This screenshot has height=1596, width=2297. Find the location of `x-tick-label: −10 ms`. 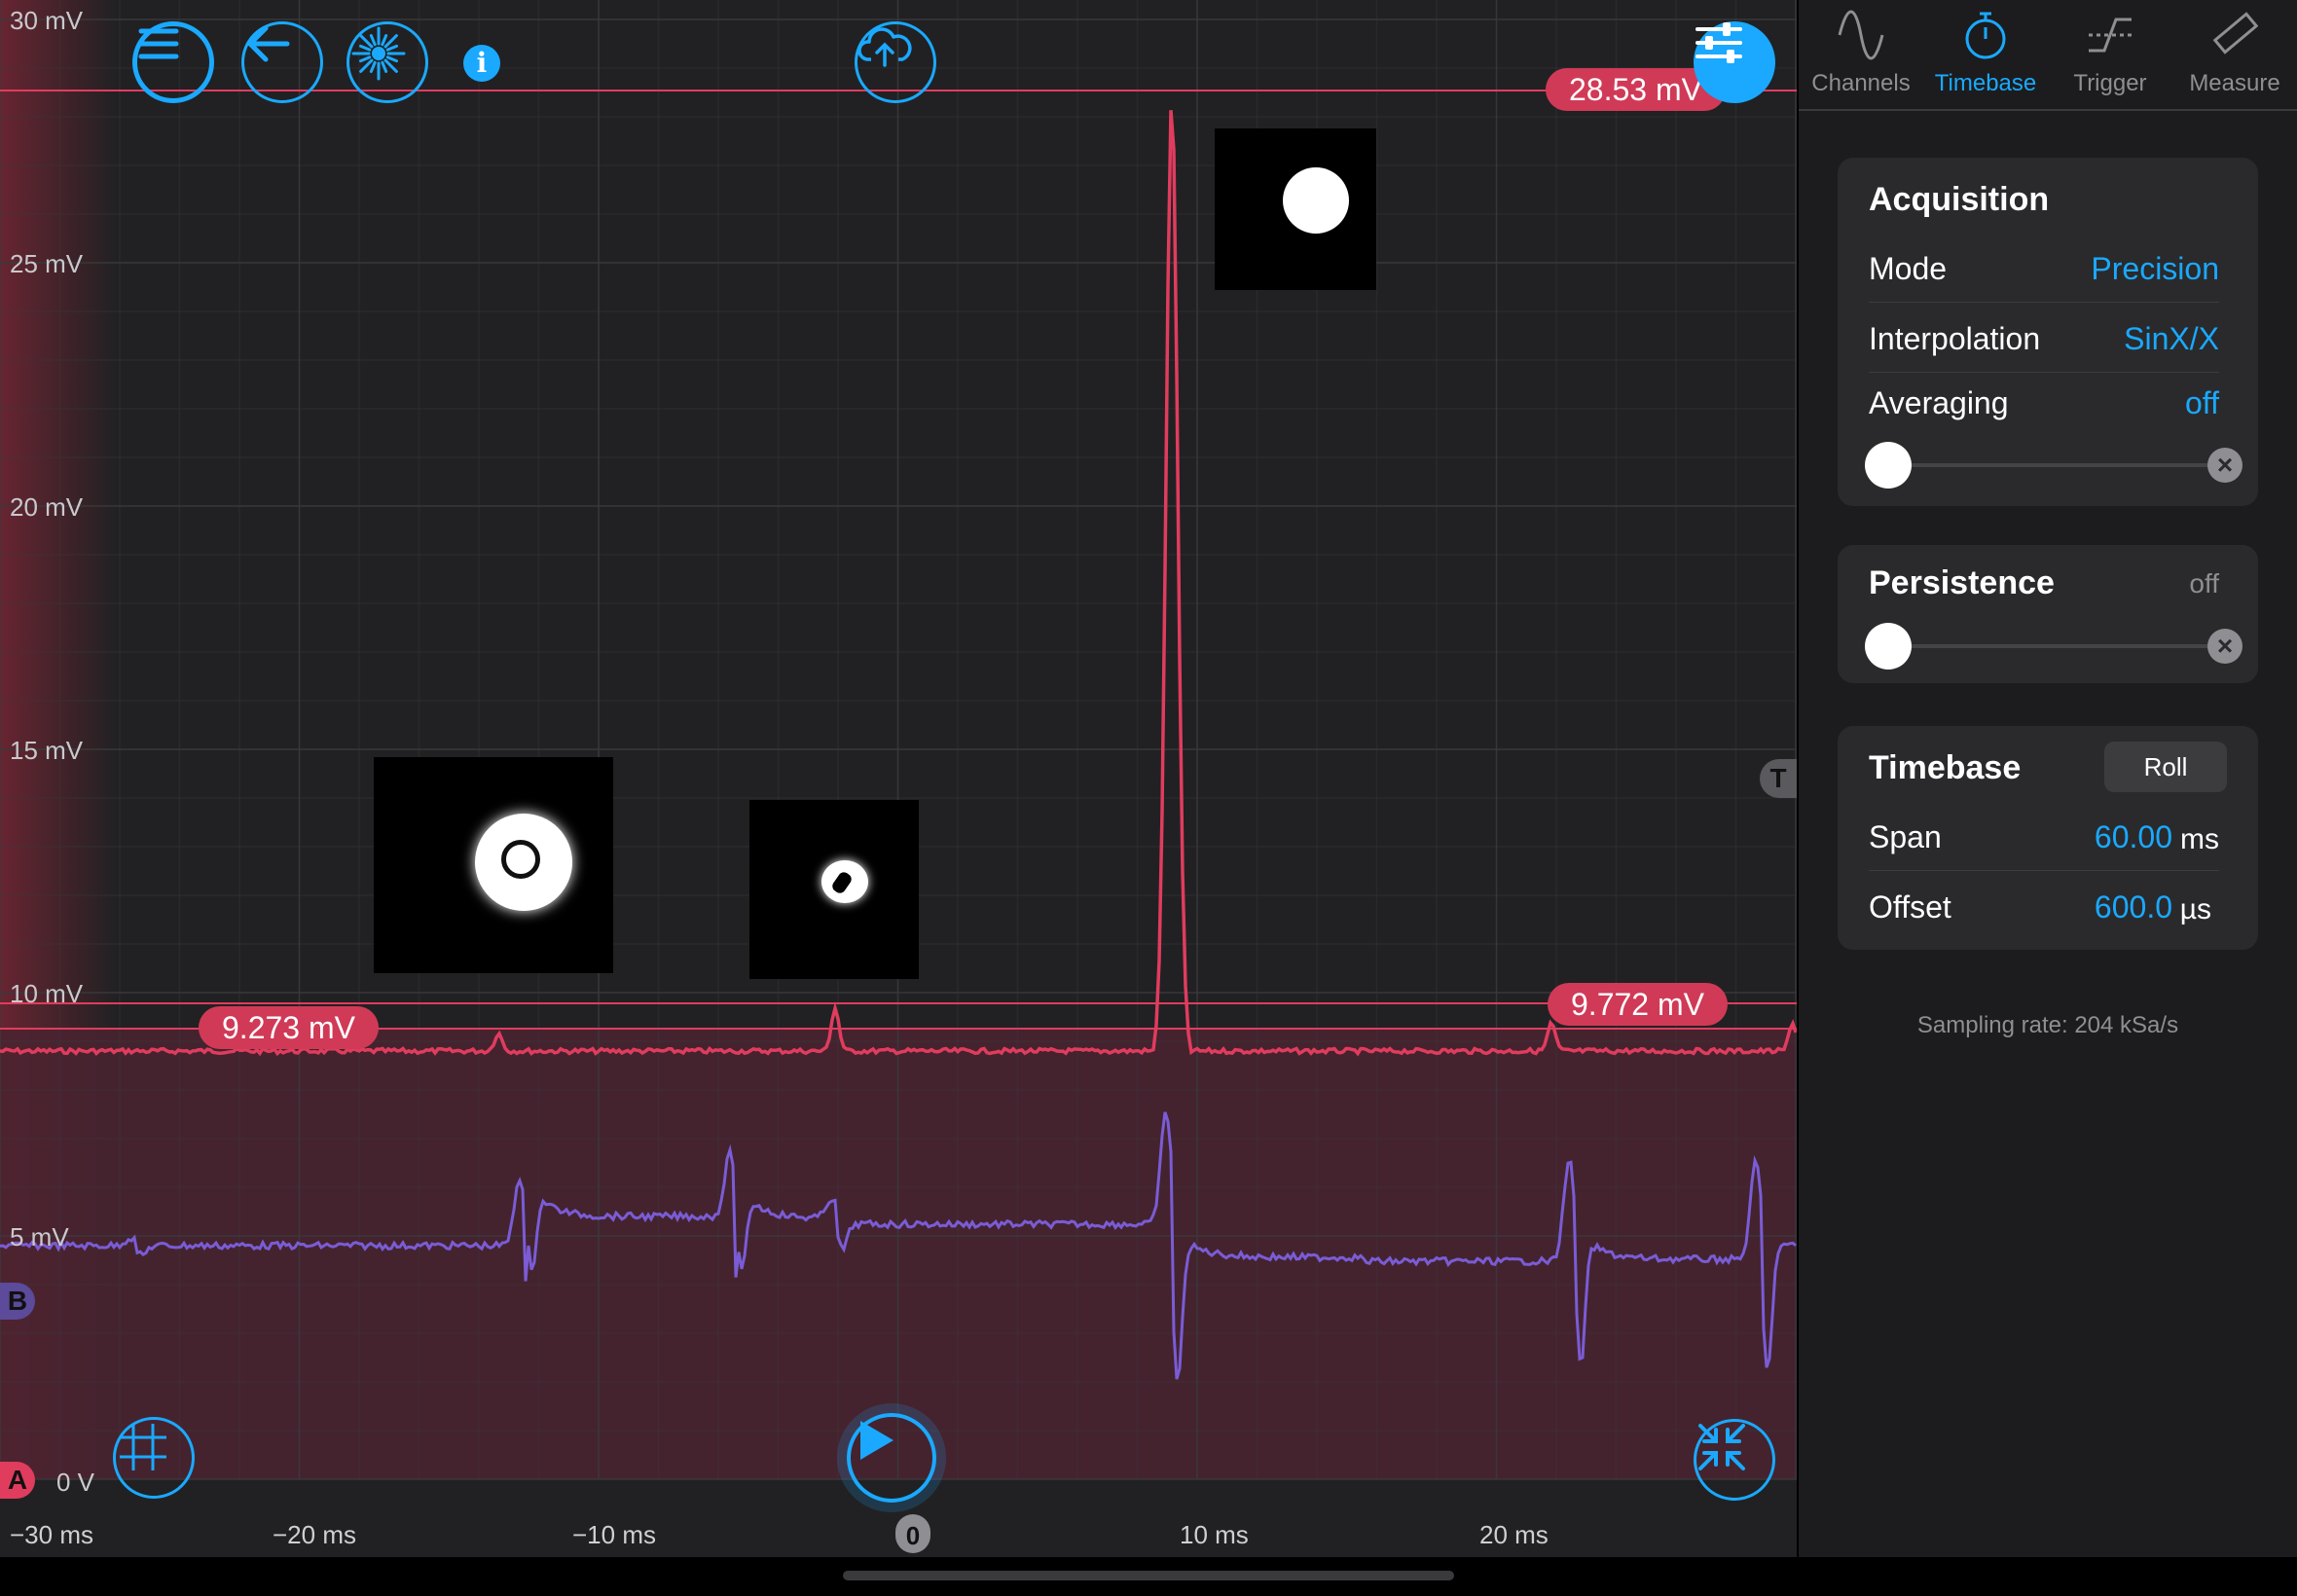

x-tick-label: −10 ms is located at coordinates (614, 1534).